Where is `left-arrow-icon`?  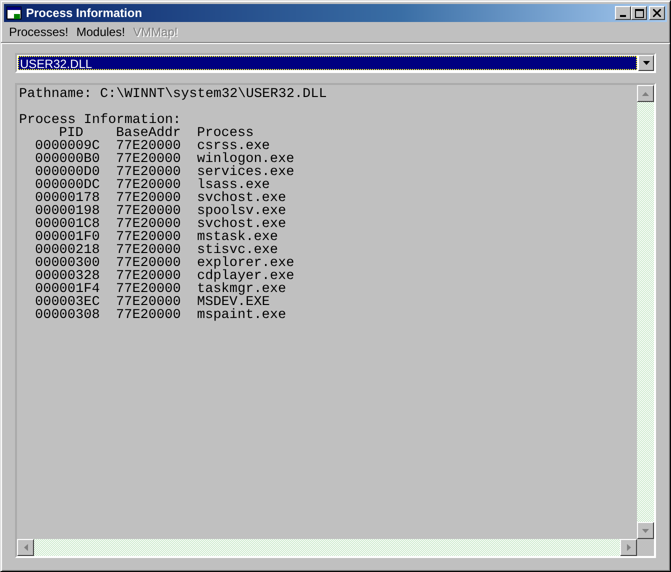
left-arrow-icon is located at coordinates (26, 547).